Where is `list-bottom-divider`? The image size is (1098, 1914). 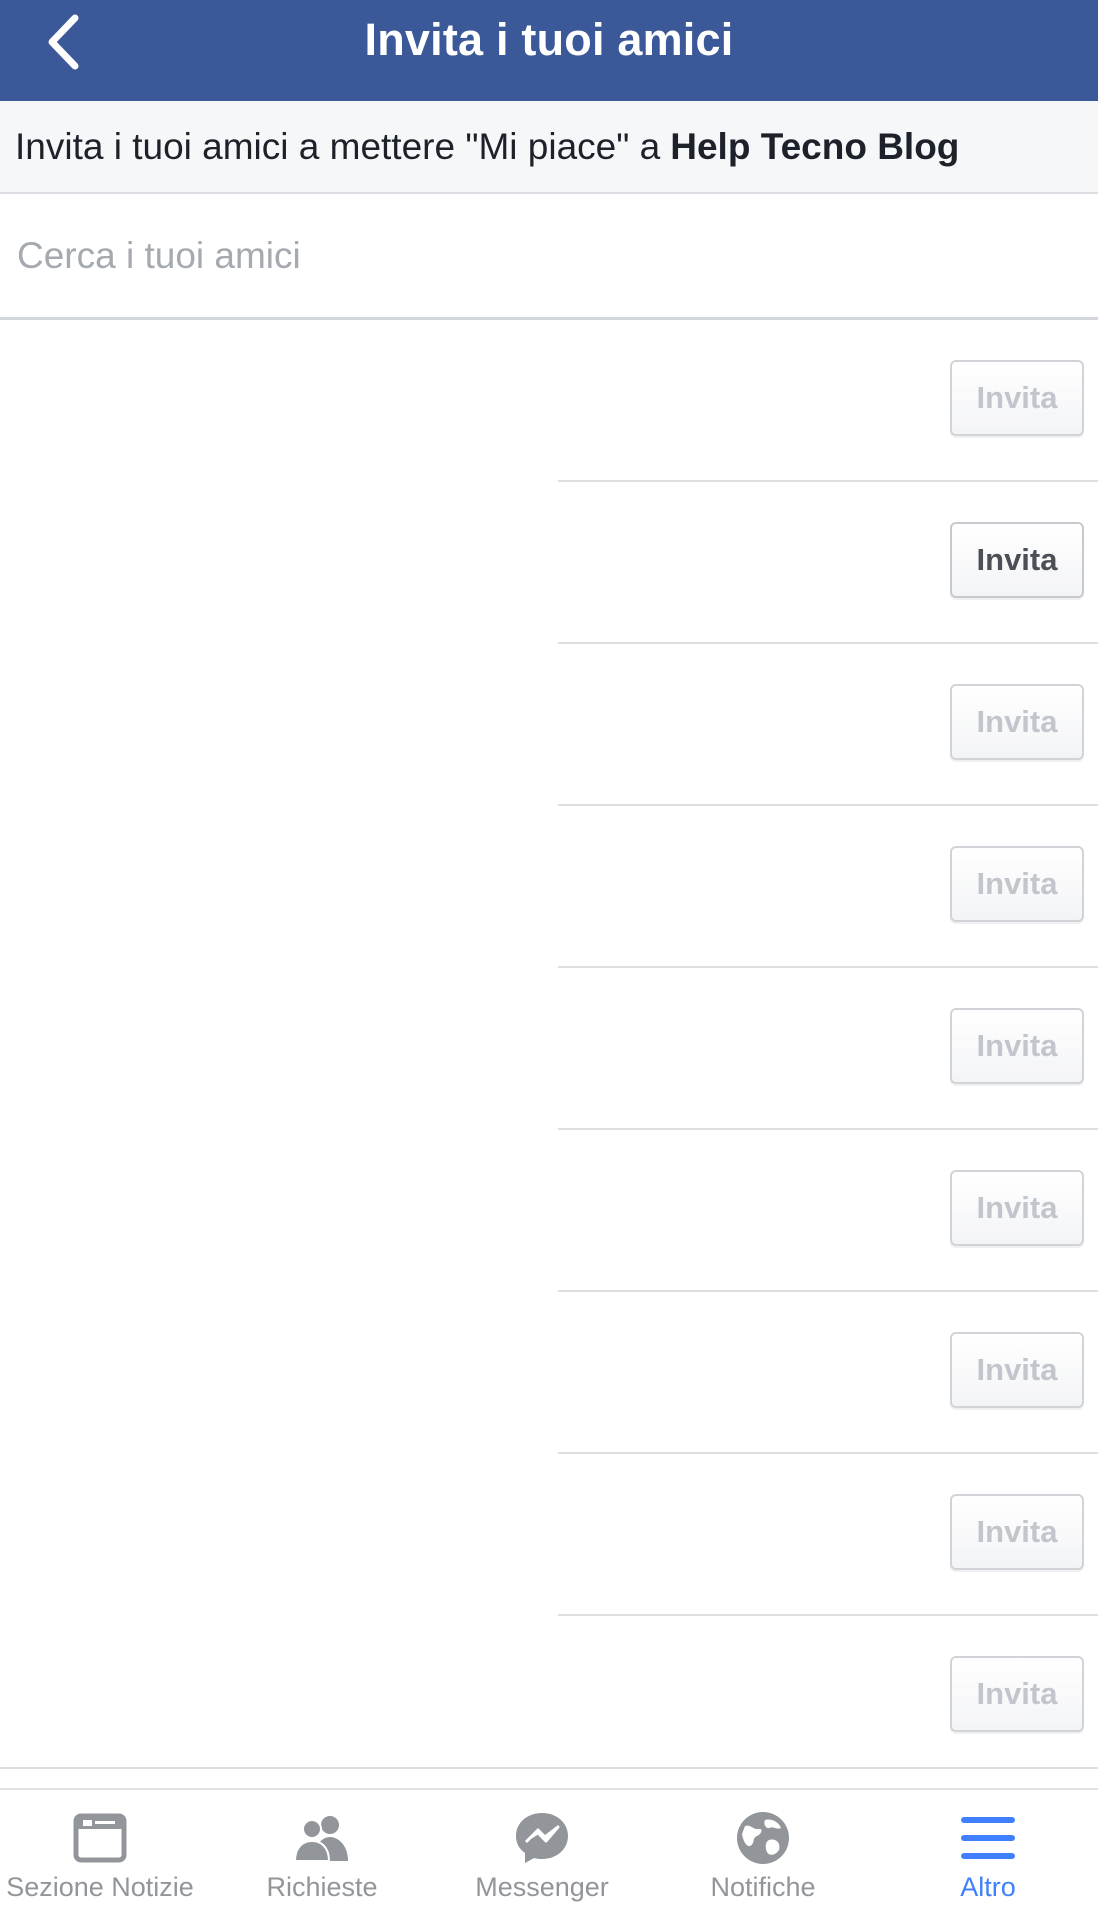
list-bottom-divider is located at coordinates (549, 1768).